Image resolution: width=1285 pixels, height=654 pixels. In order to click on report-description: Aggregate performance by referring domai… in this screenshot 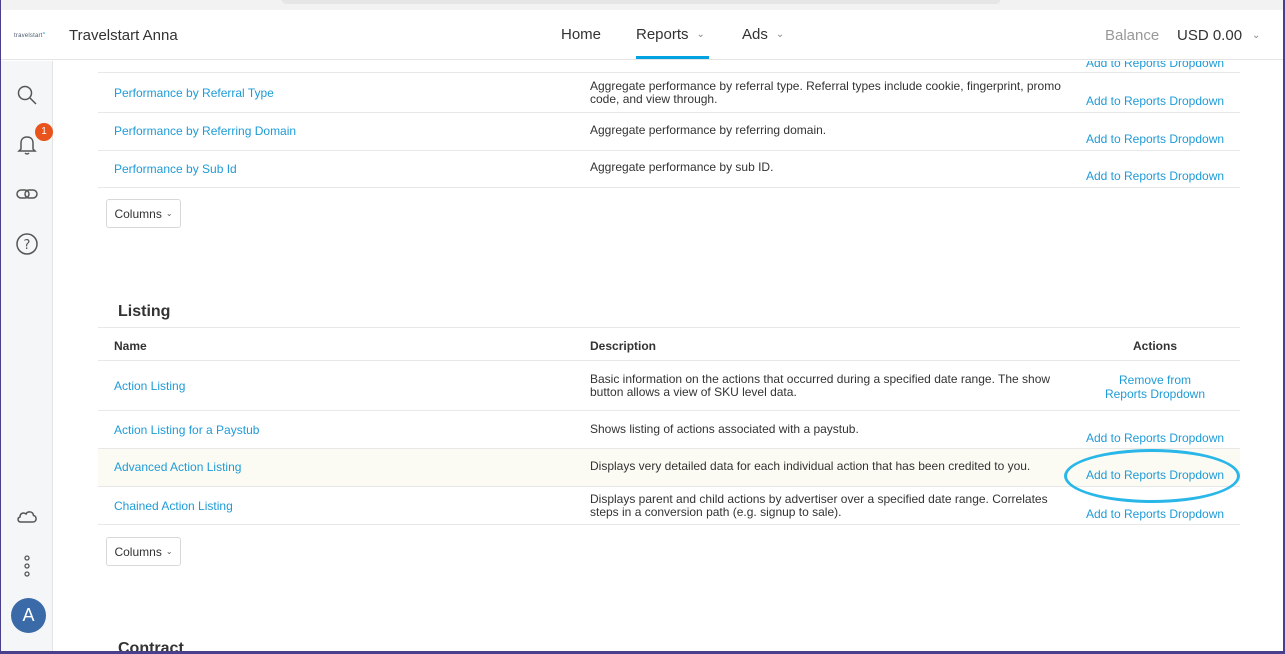, I will do `click(708, 130)`.